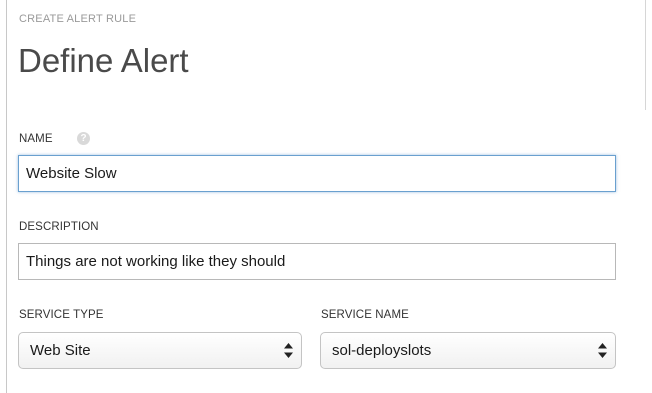 The image size is (652, 393). I want to click on description-field, so click(317, 261).